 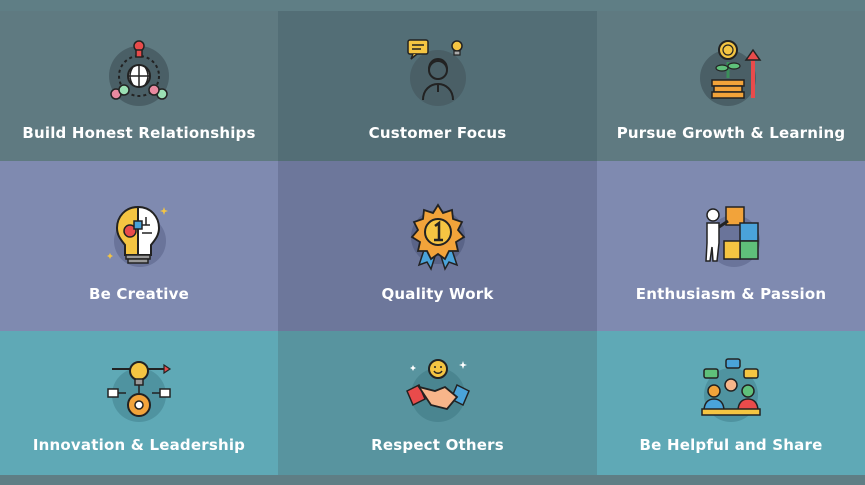 What do you see at coordinates (731, 236) in the screenshot?
I see `puzzle-person-icon` at bounding box center [731, 236].